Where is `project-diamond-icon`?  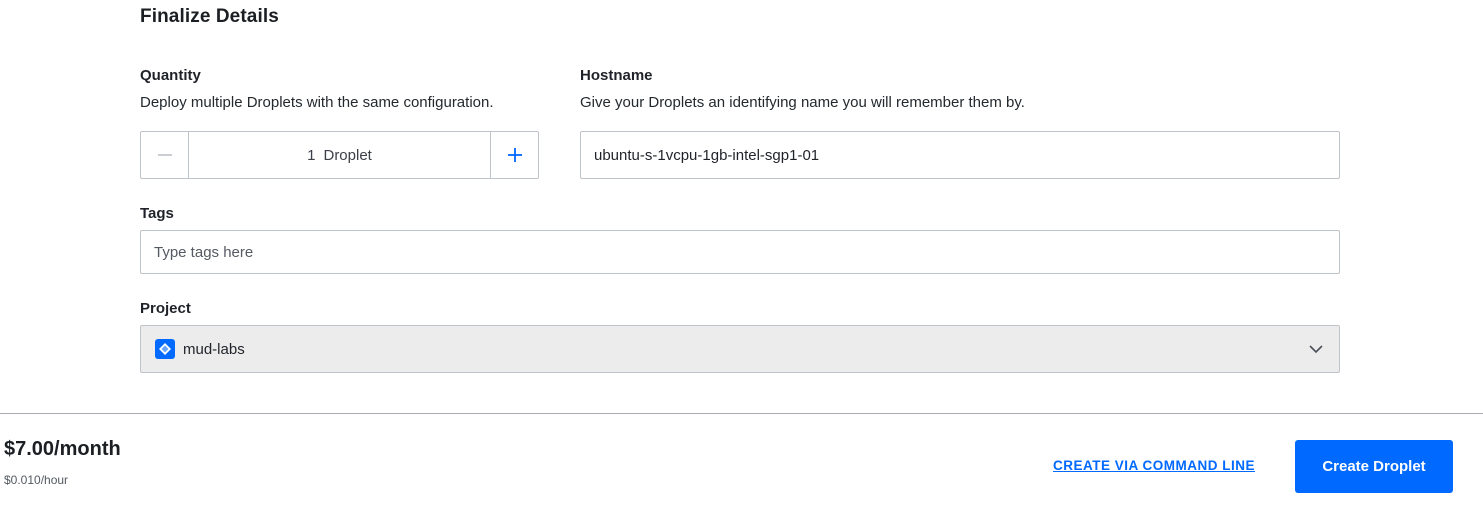 project-diamond-icon is located at coordinates (165, 349).